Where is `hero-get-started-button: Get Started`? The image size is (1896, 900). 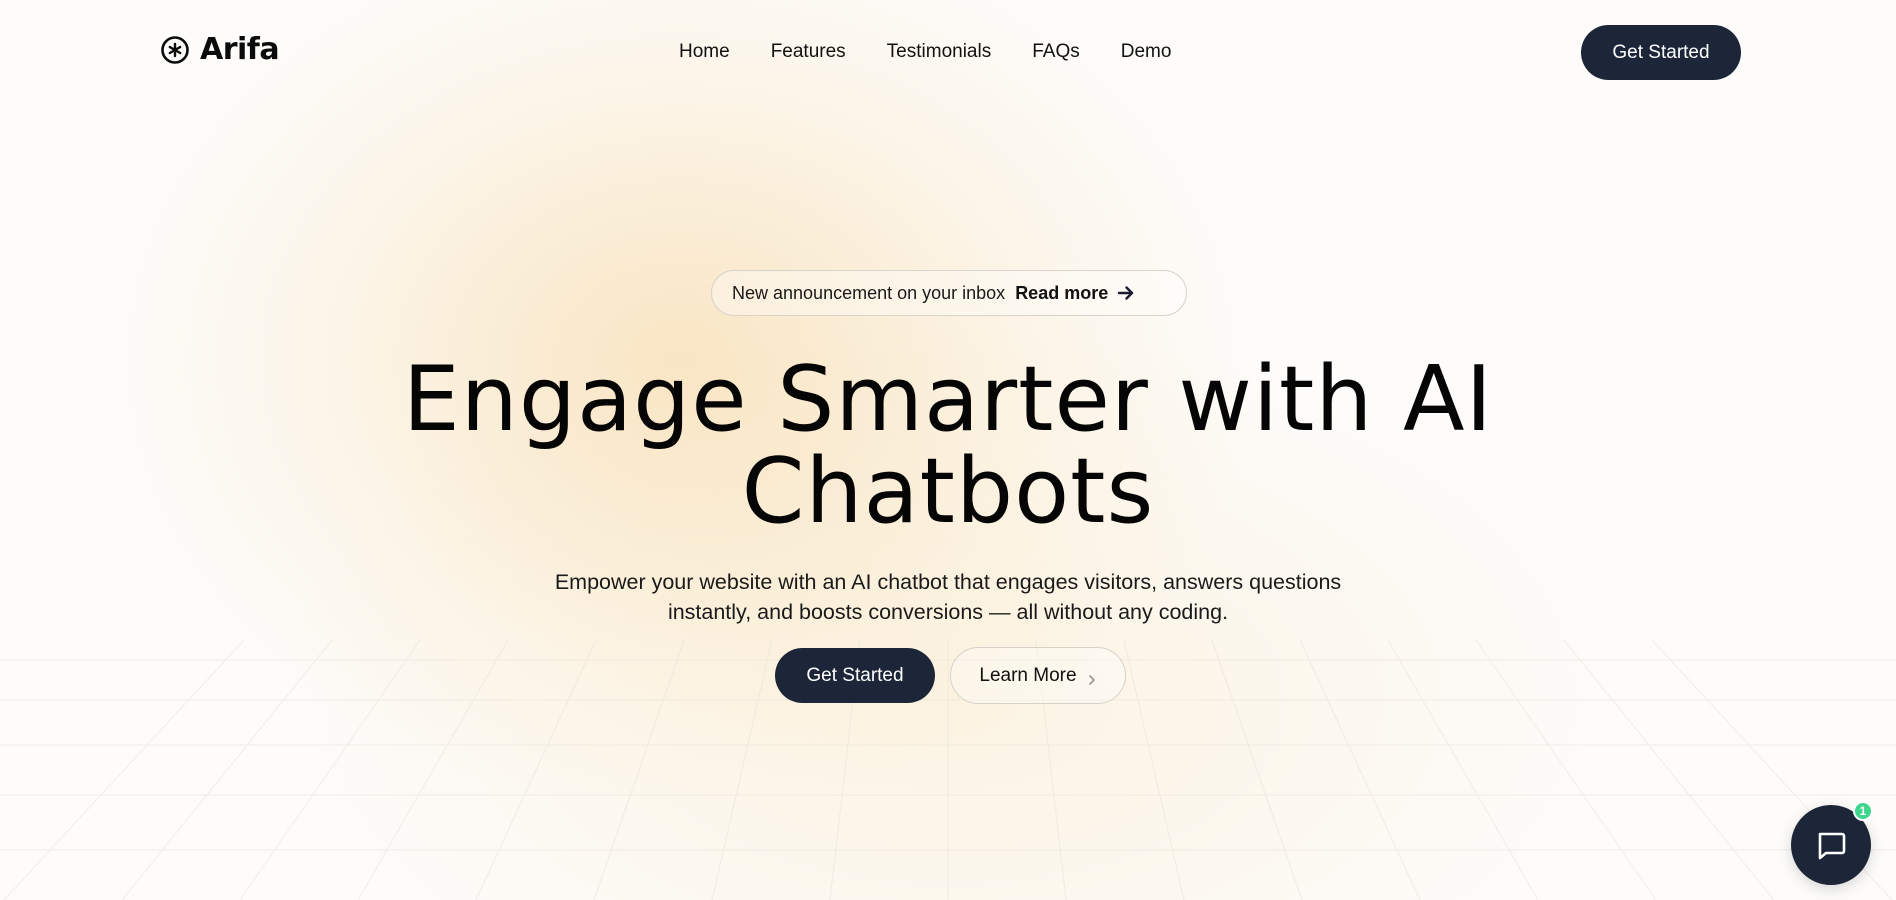 hero-get-started-button: Get Started is located at coordinates (855, 675).